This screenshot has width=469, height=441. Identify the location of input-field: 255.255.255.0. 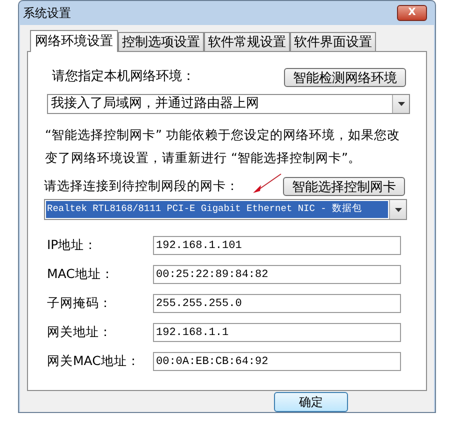
(277, 303).